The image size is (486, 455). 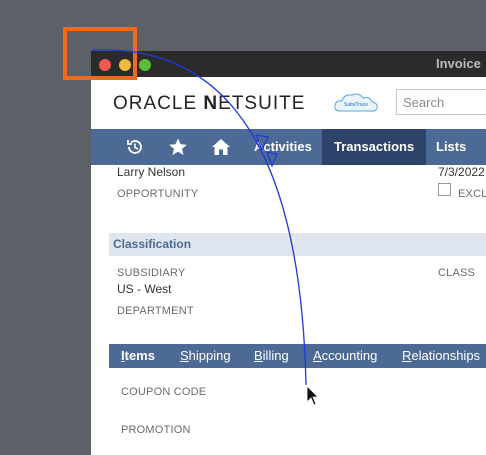 I want to click on star-icon, so click(x=178, y=147).